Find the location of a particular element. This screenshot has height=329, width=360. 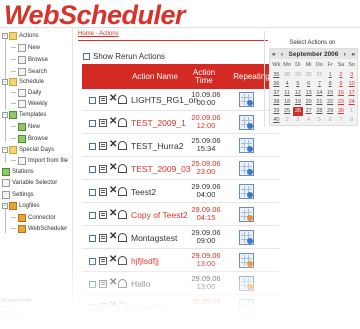

sidebar-item-daily: Daily is located at coordinates (26, 92).